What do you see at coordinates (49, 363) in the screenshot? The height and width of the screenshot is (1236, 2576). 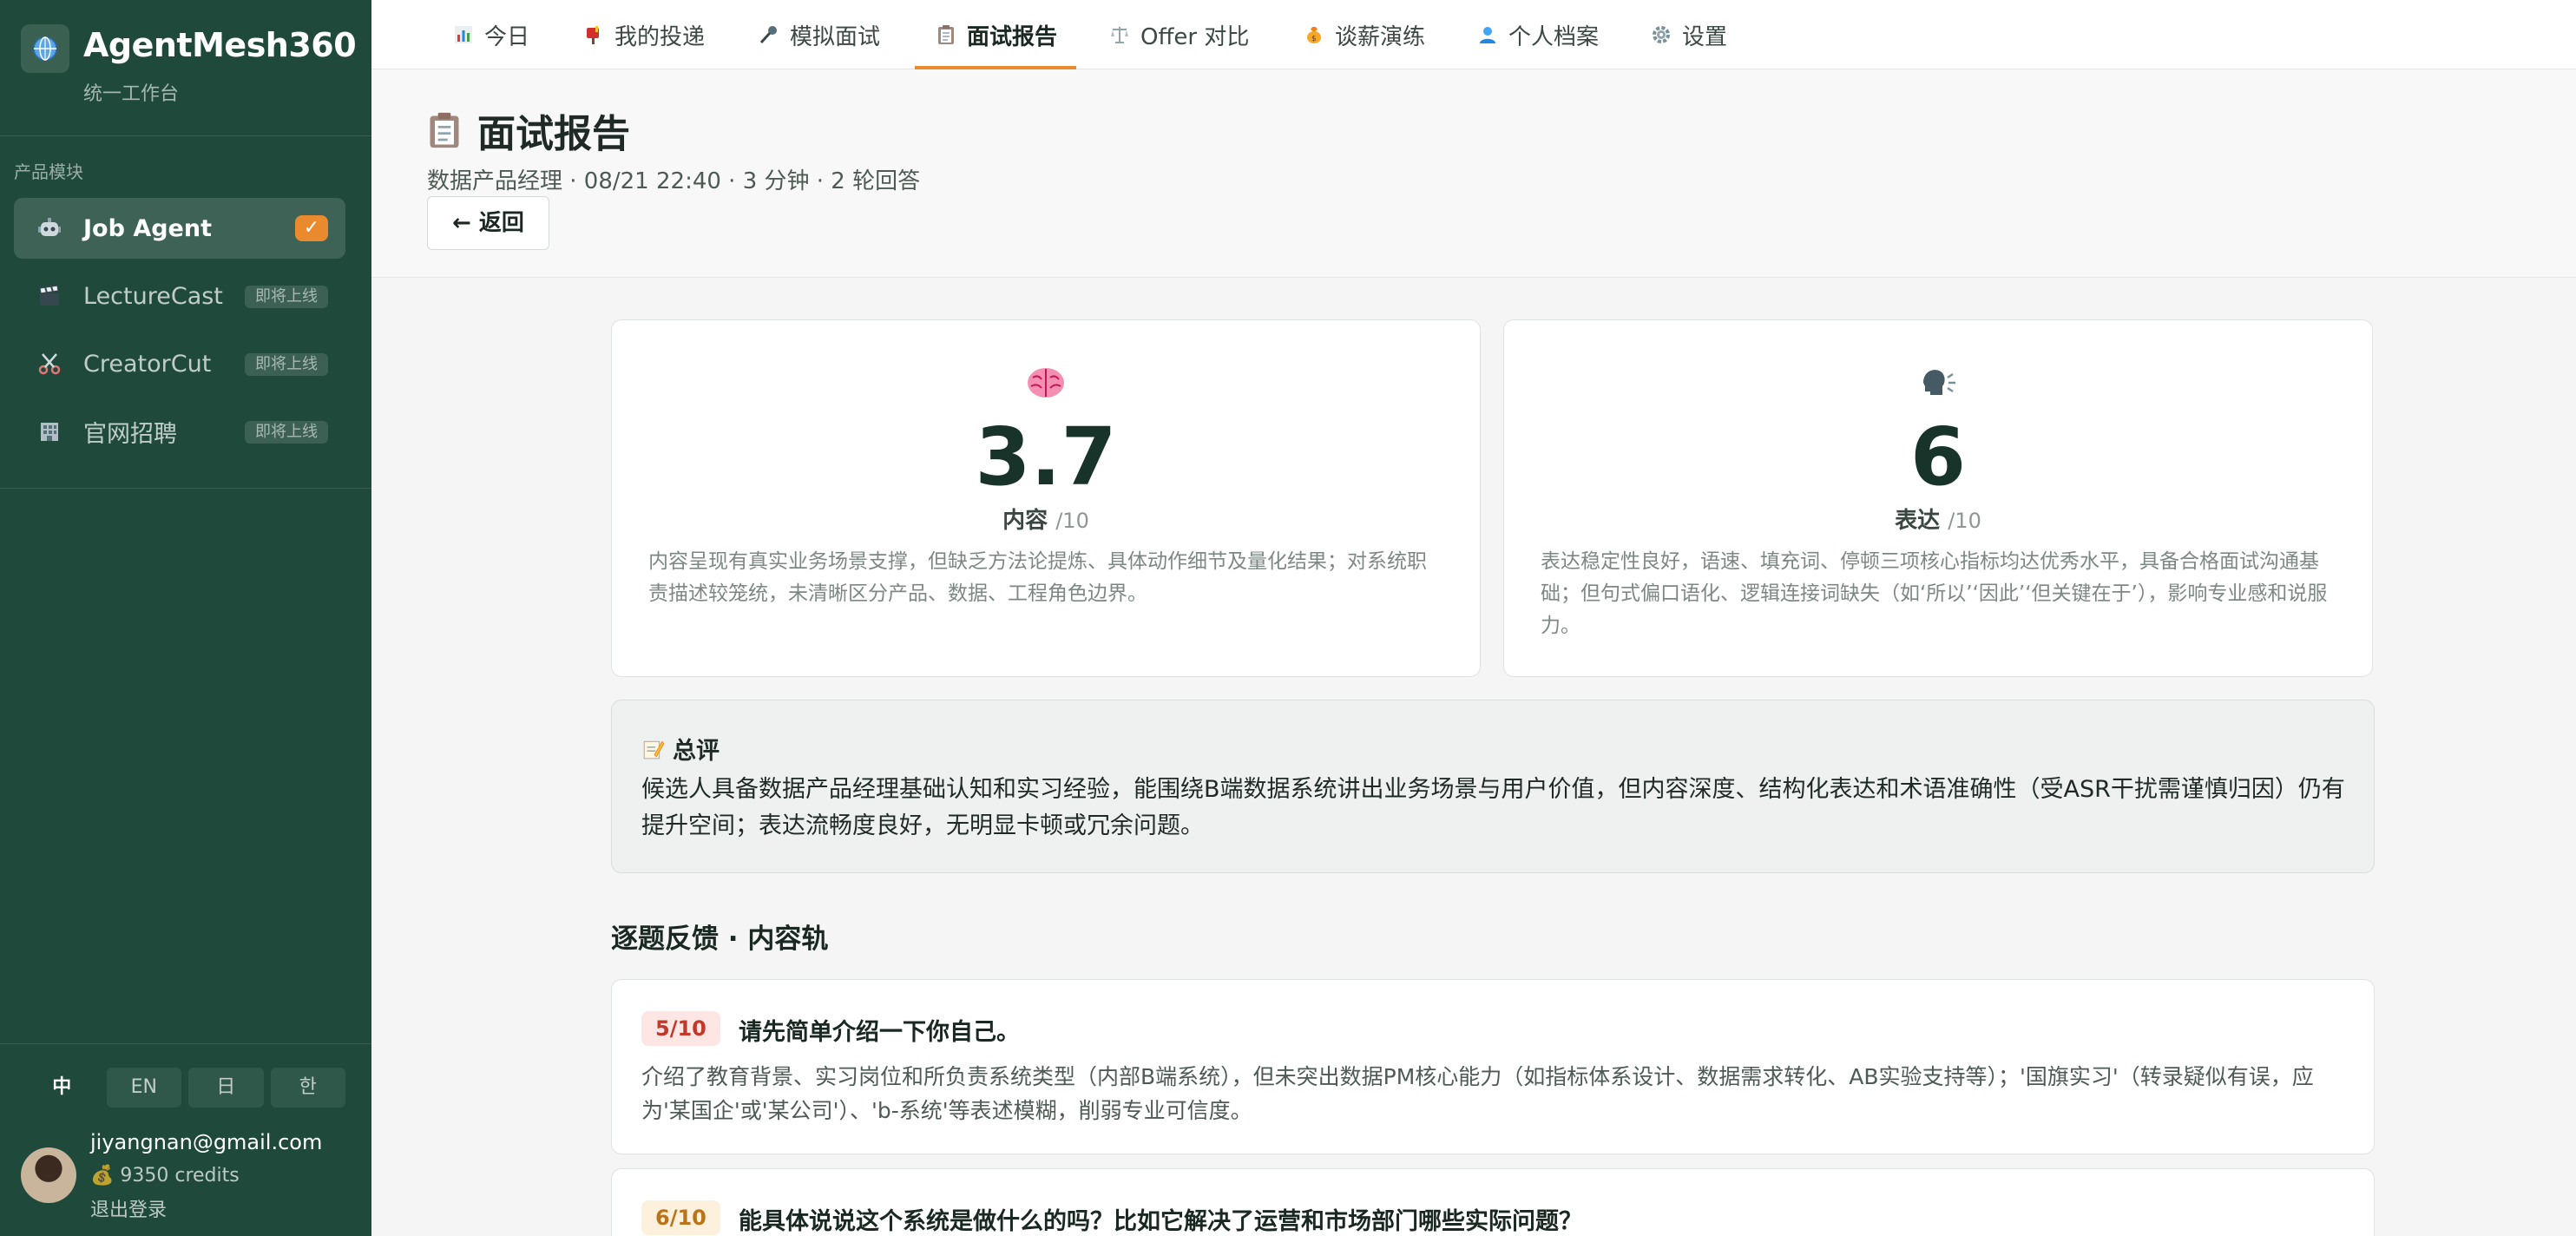 I see `scissors-icon` at bounding box center [49, 363].